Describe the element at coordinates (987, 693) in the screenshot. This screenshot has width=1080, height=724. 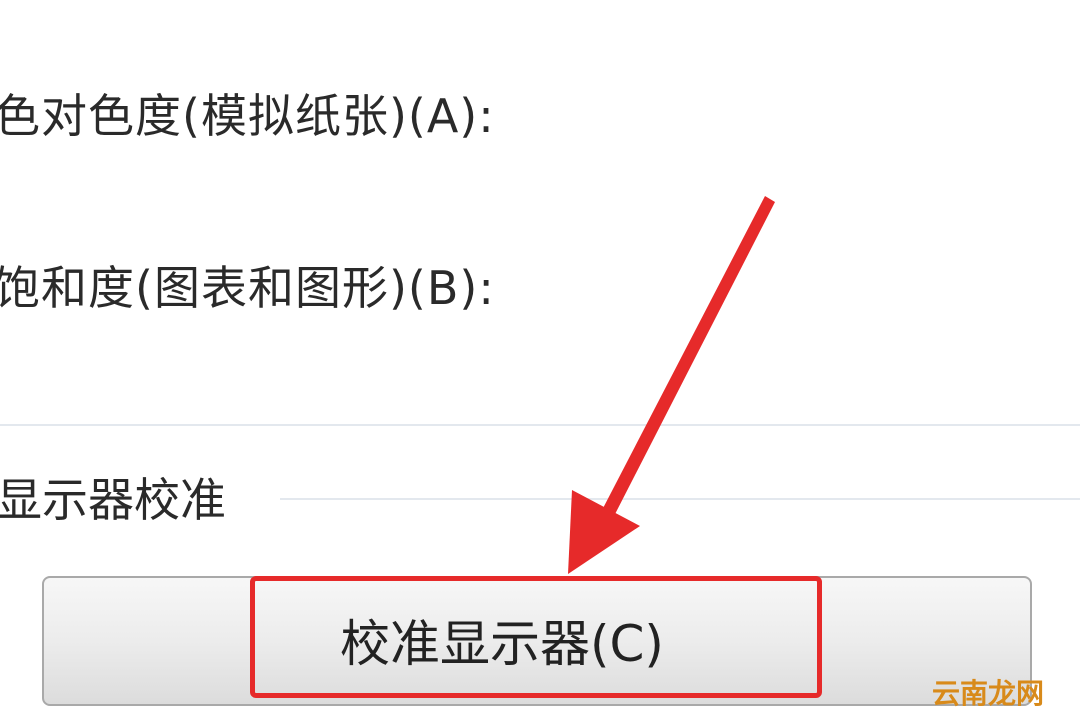
I see `watermark-logo: 云南龙网` at that location.